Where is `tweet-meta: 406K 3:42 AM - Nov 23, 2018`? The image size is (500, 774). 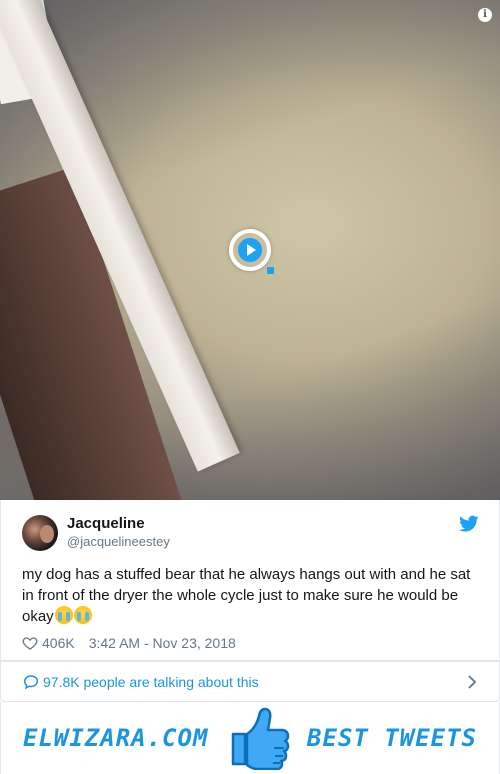 tweet-meta: 406K 3:42 AM - Nov 23, 2018 is located at coordinates (129, 643).